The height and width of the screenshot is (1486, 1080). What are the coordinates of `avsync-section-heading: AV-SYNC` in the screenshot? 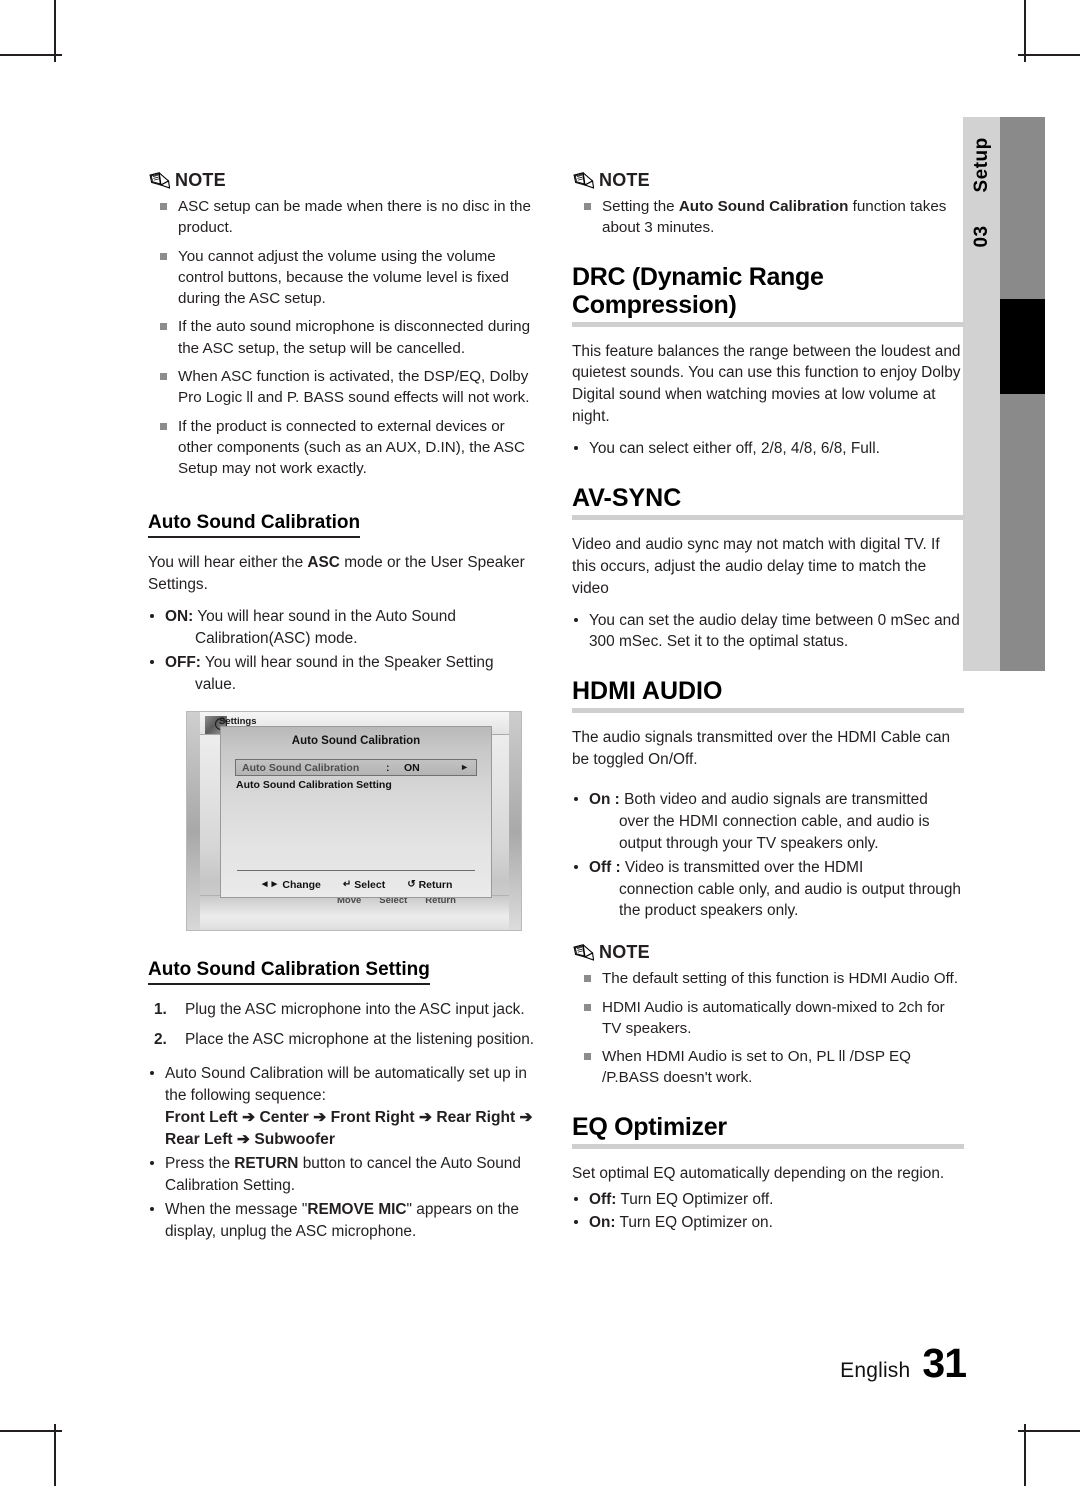 It's located at (627, 497).